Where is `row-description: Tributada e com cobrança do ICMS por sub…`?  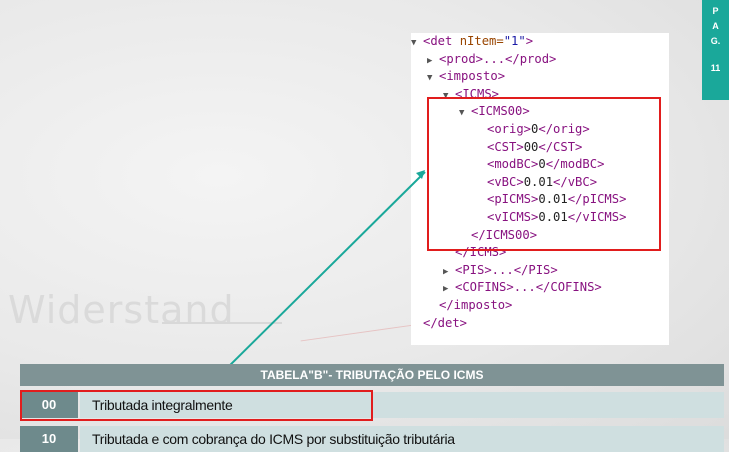
row-description: Tributada e com cobrança do ICMS por sub… is located at coordinates (402, 439).